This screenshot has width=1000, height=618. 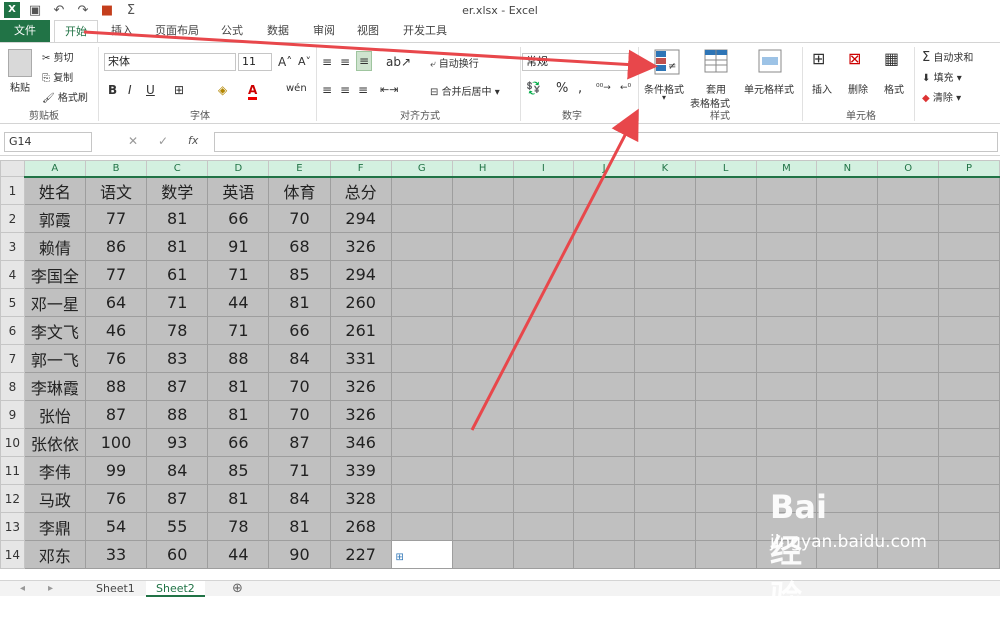 I want to click on table-cell: 邓东, so click(x=54, y=554).